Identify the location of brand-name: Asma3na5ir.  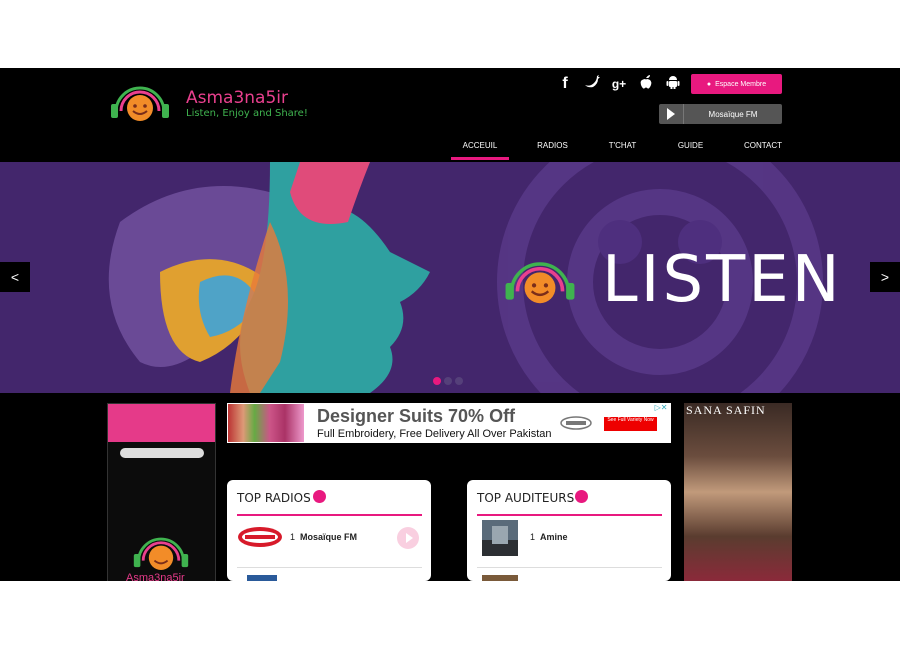
(237, 98).